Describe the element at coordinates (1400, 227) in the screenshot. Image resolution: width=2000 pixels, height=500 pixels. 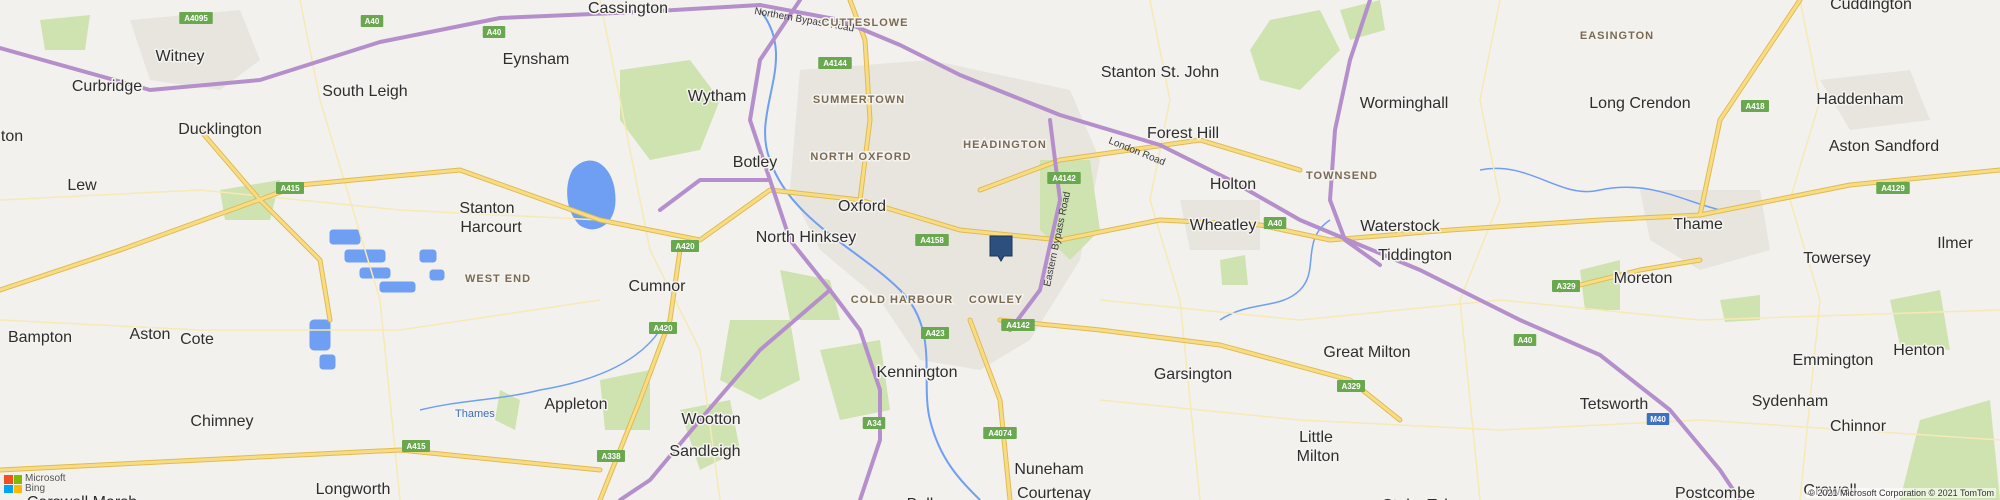
I see `place-label-waterstock: Waterstock` at that location.